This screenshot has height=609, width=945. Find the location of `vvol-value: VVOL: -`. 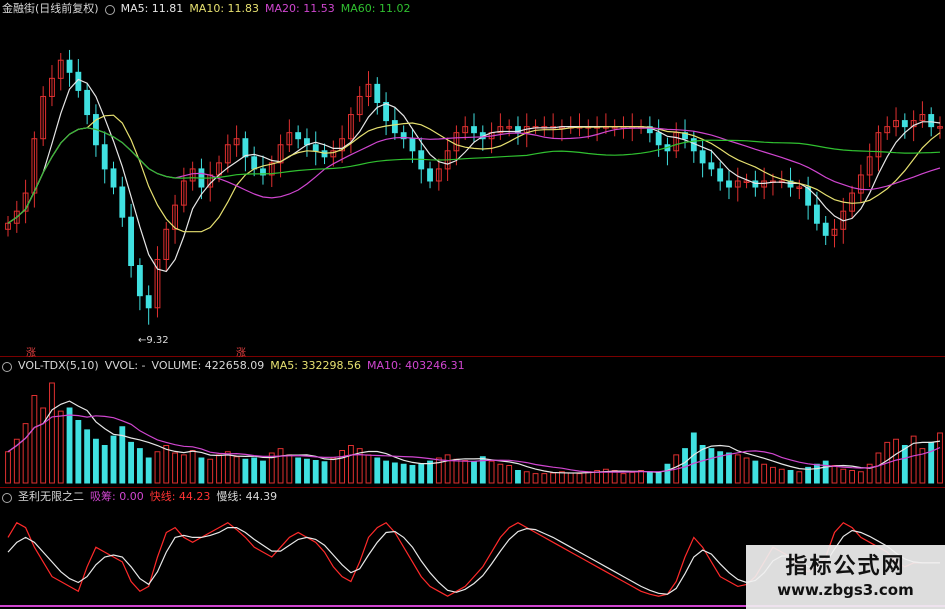

vvol-value: VVOL: - is located at coordinates (125, 365).